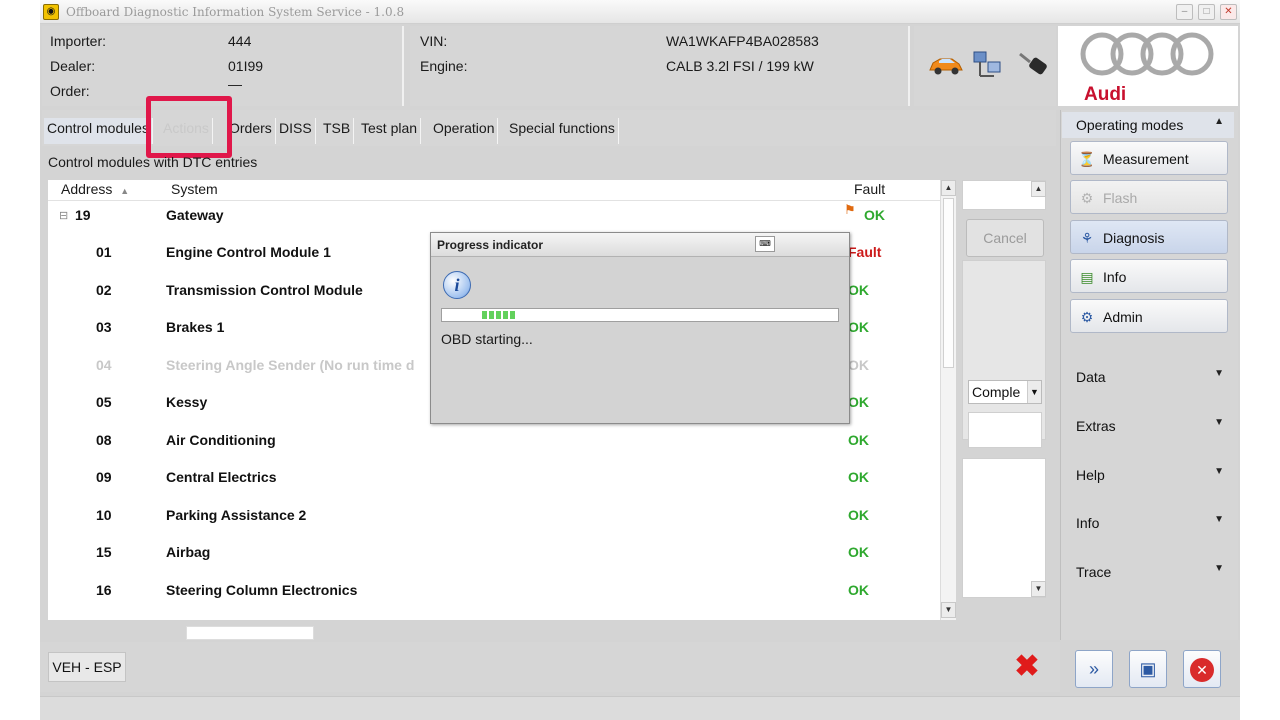 The height and width of the screenshot is (720, 1280). Describe the element at coordinates (337, 131) in the screenshot. I see `tab-tsb: TSB` at that location.